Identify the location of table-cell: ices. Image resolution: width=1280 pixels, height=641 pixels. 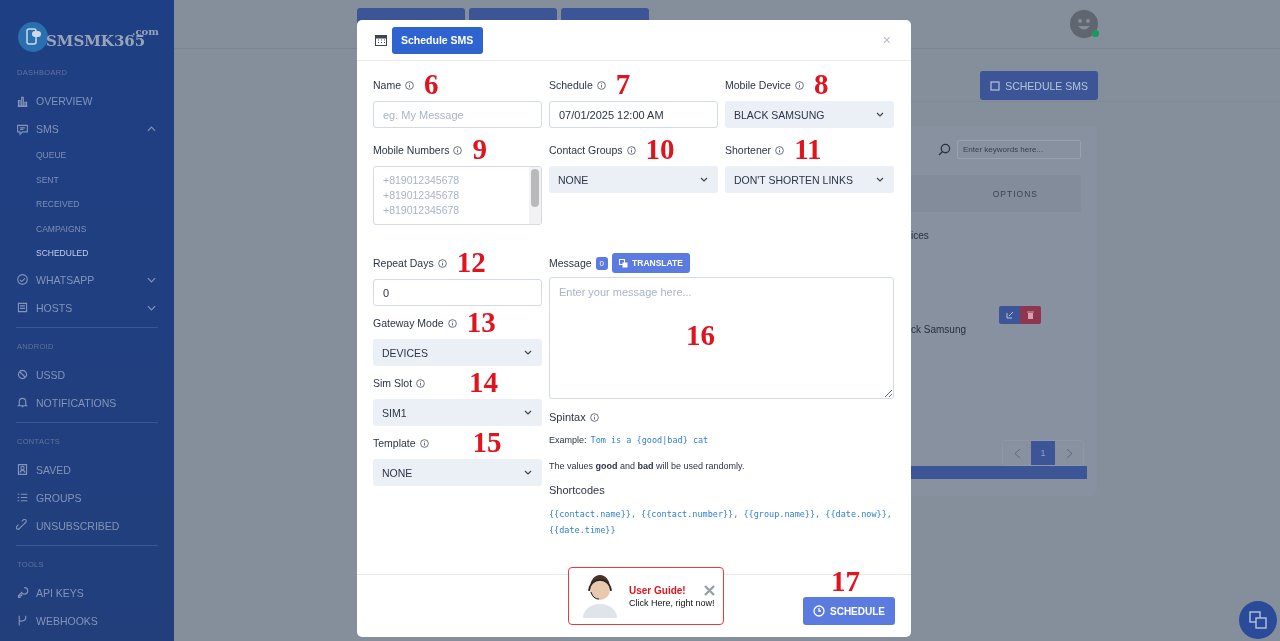
(920, 235).